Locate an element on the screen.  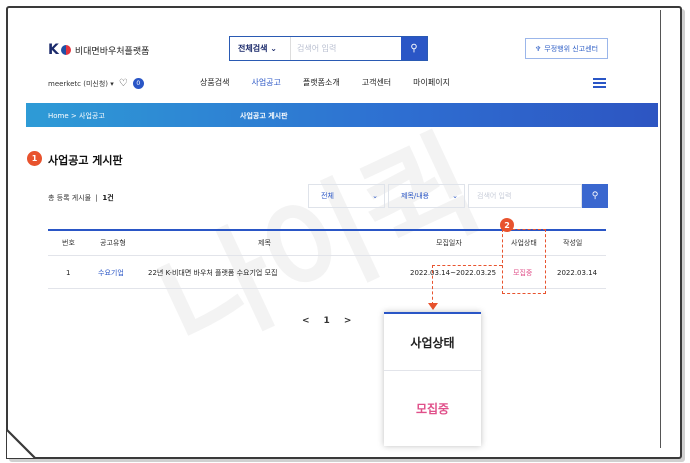
scope-filter-select: 전체 ⌄ is located at coordinates (346, 196).